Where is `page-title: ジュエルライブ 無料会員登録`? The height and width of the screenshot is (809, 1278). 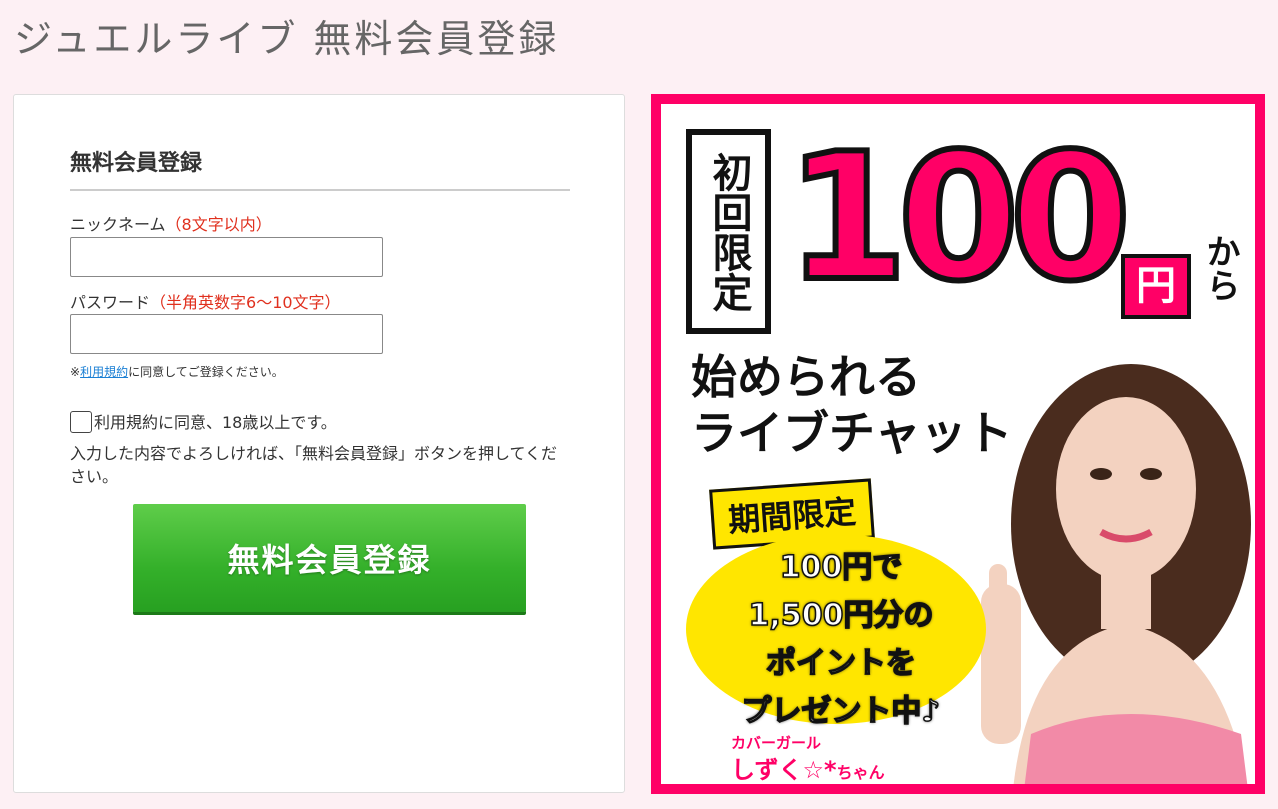
page-title: ジュエルライブ 無料会員登録 is located at coordinates (287, 39).